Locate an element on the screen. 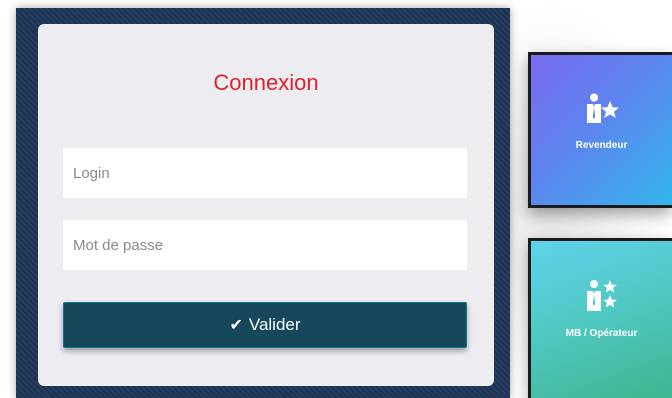 Image resolution: width=672 pixels, height=398 pixels. submit-button: ✔ Valider is located at coordinates (265, 325).